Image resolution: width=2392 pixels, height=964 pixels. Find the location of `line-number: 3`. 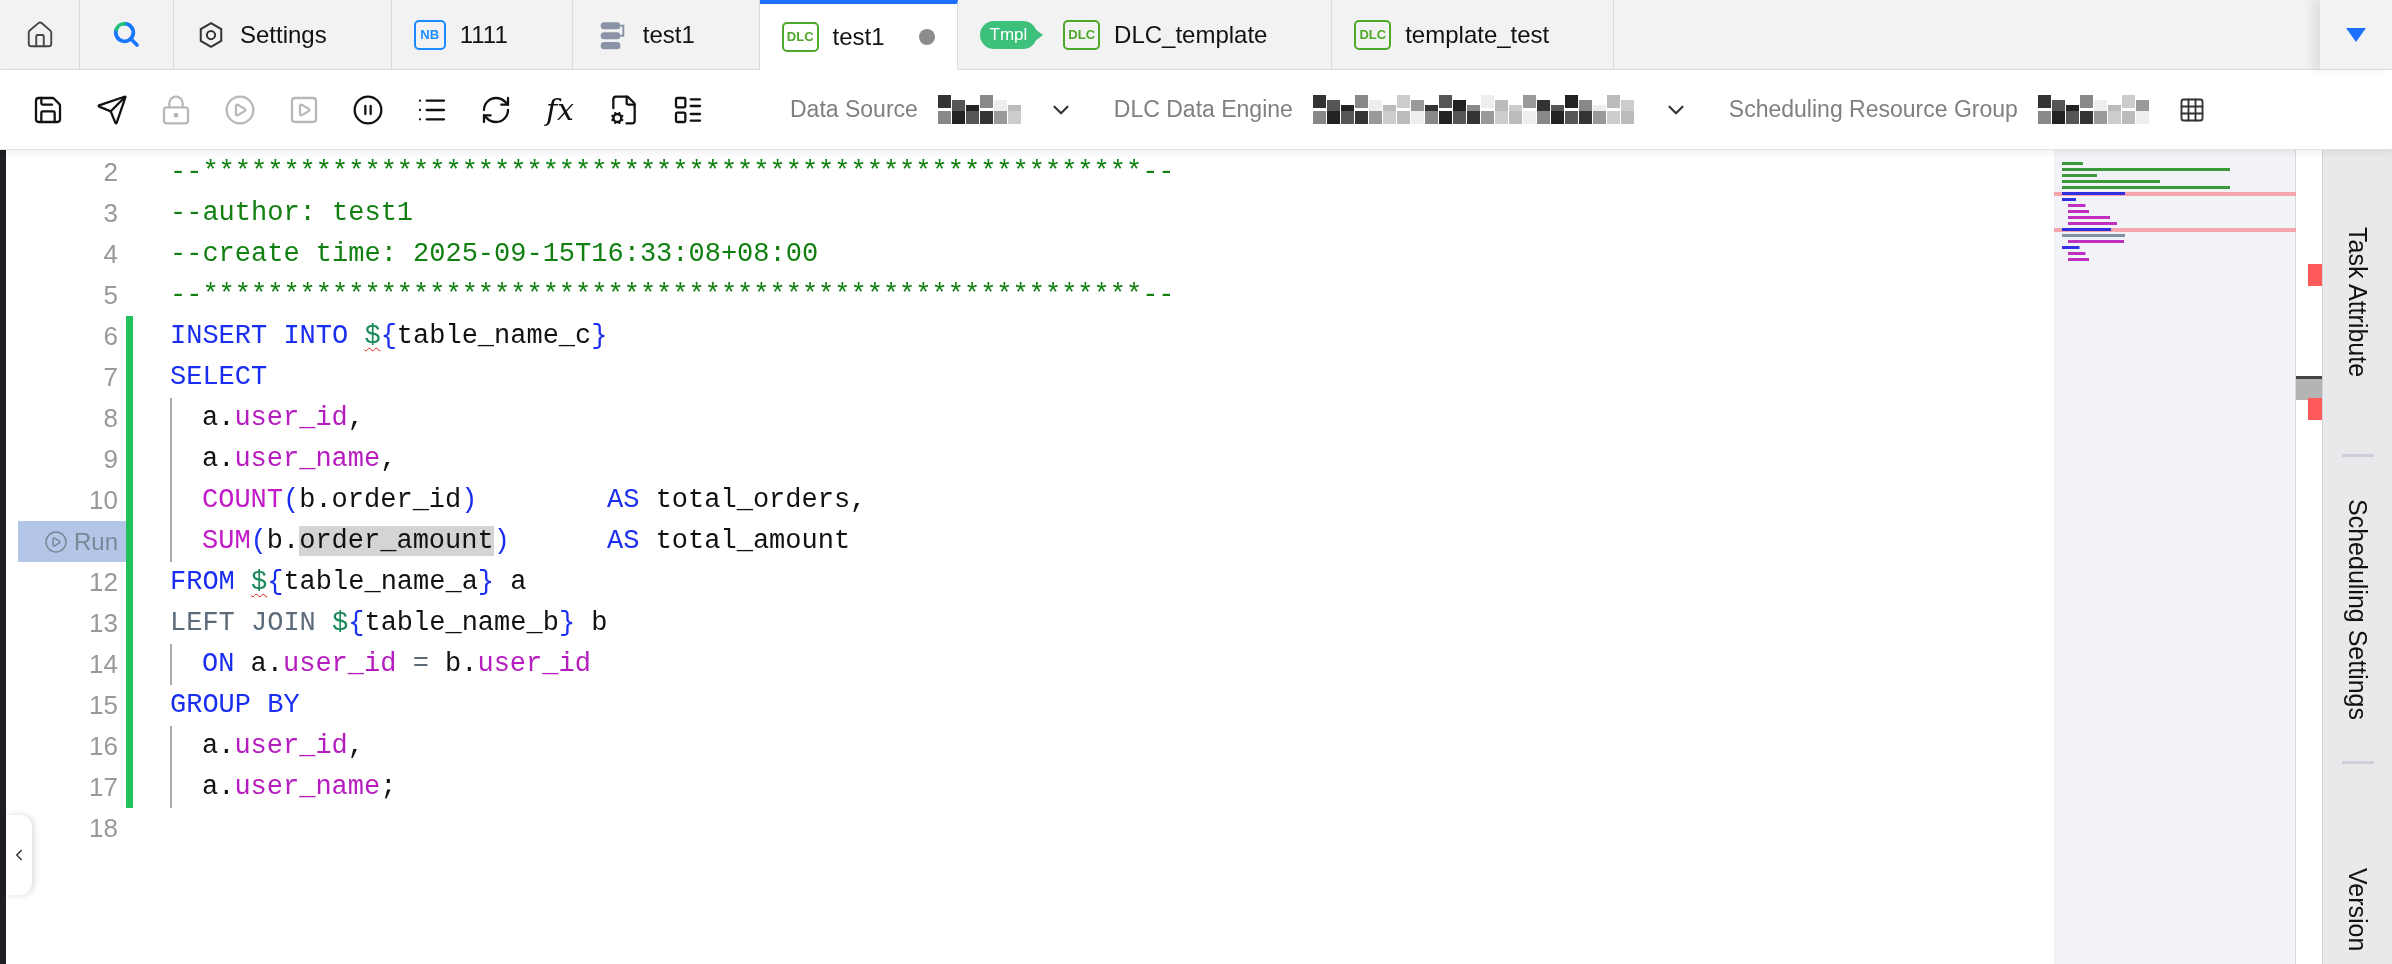

line-number: 3 is located at coordinates (110, 213).